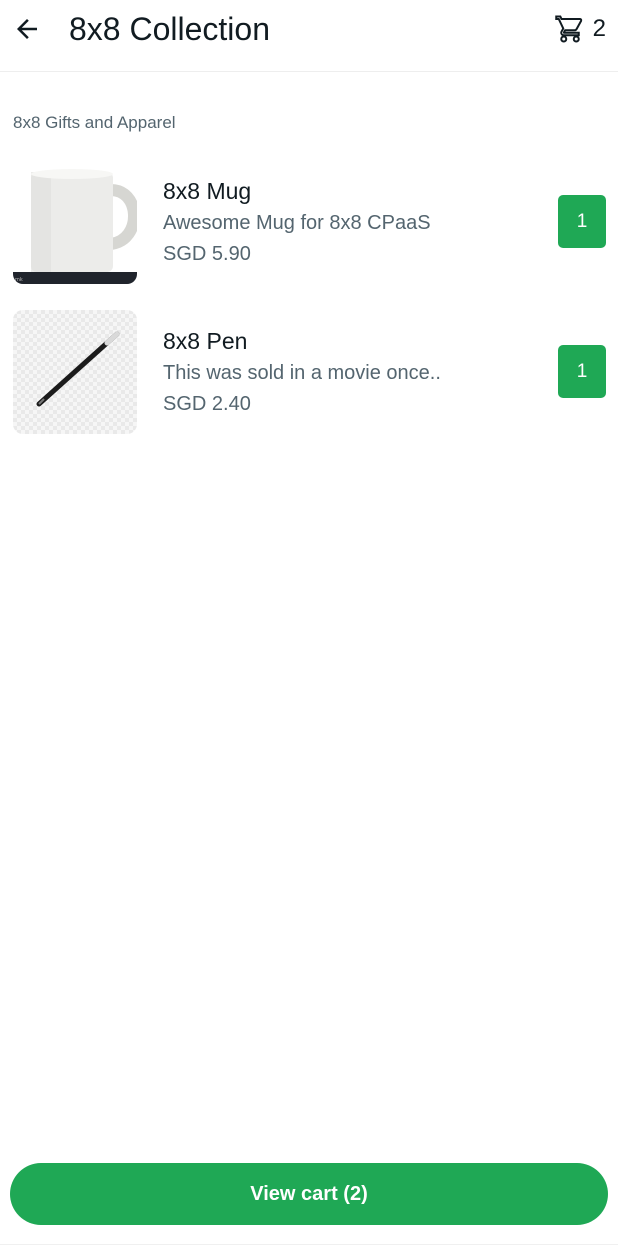  Describe the element at coordinates (207, 191) in the screenshot. I see `product-name: 8x8 Mug` at that location.